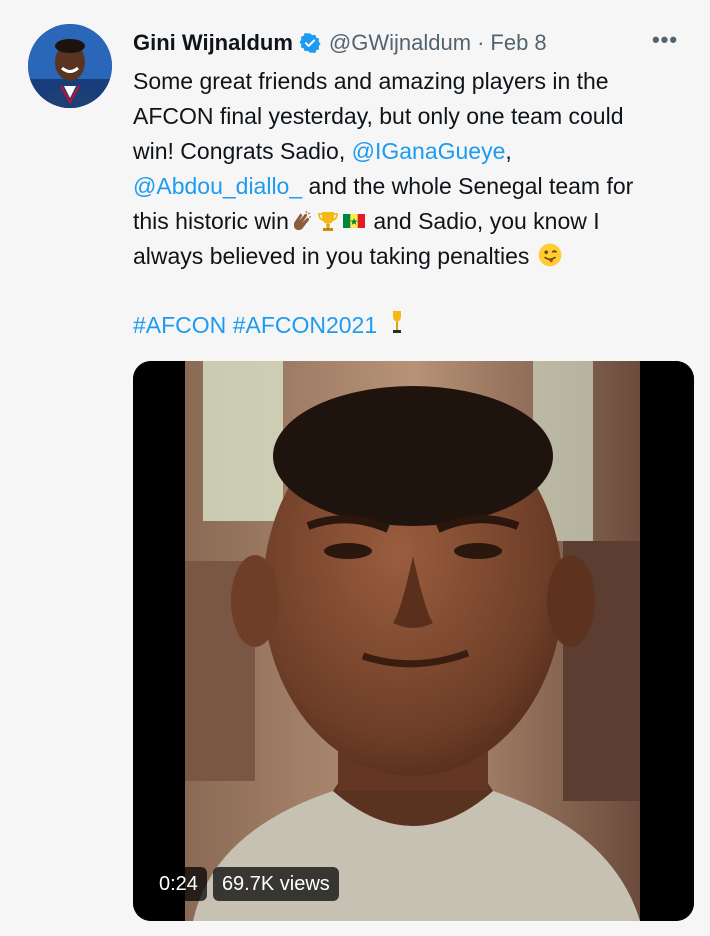 This screenshot has height=936, width=710. I want to click on avatar-image, so click(70, 66).